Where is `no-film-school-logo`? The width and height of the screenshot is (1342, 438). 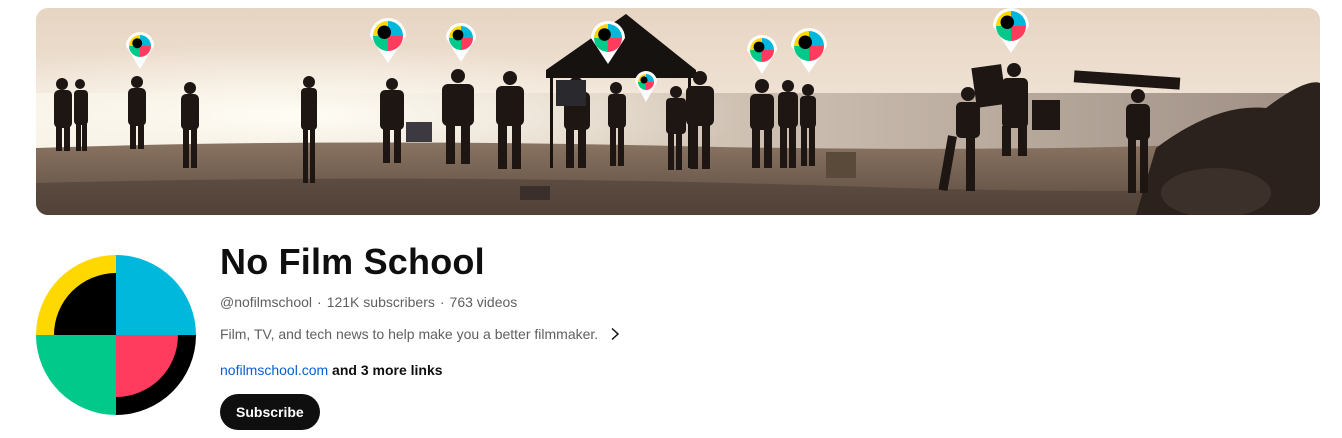 no-film-school-logo is located at coordinates (116, 335).